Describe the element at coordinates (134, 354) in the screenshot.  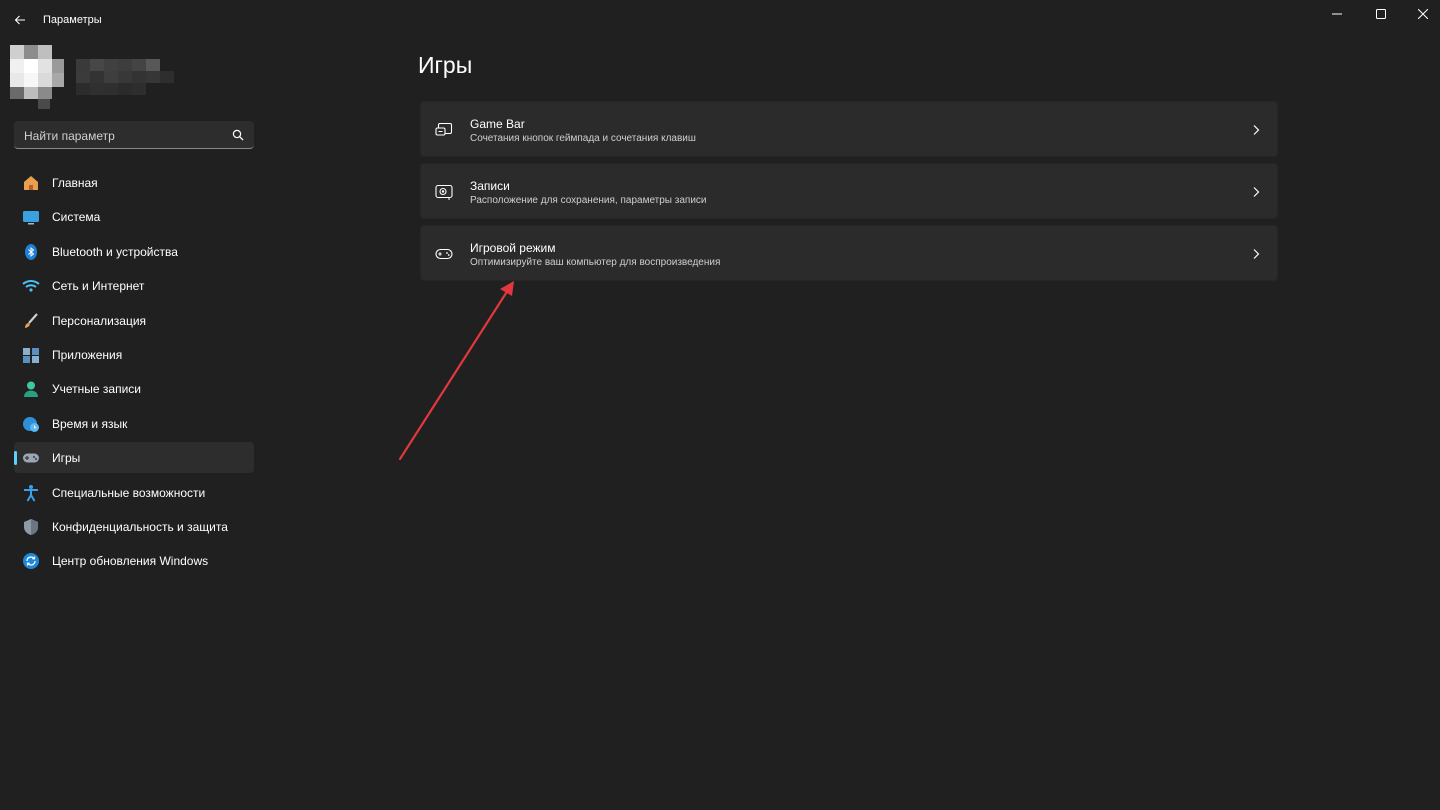
I see `sidebar-item-apps: Приложения` at that location.